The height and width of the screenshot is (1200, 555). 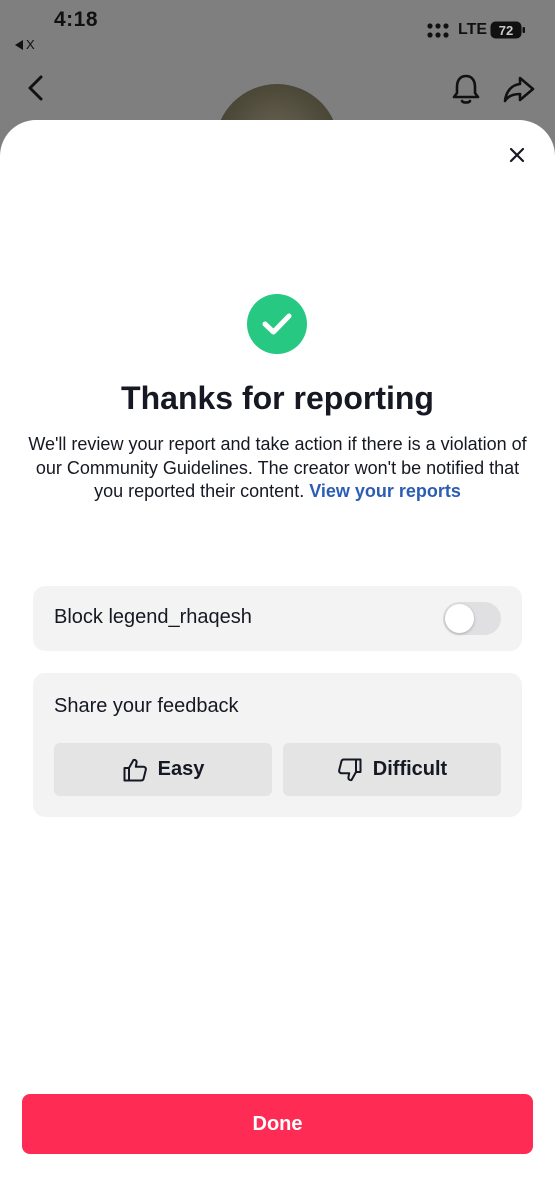 What do you see at coordinates (135, 769) in the screenshot?
I see `thumbs-up-icon` at bounding box center [135, 769].